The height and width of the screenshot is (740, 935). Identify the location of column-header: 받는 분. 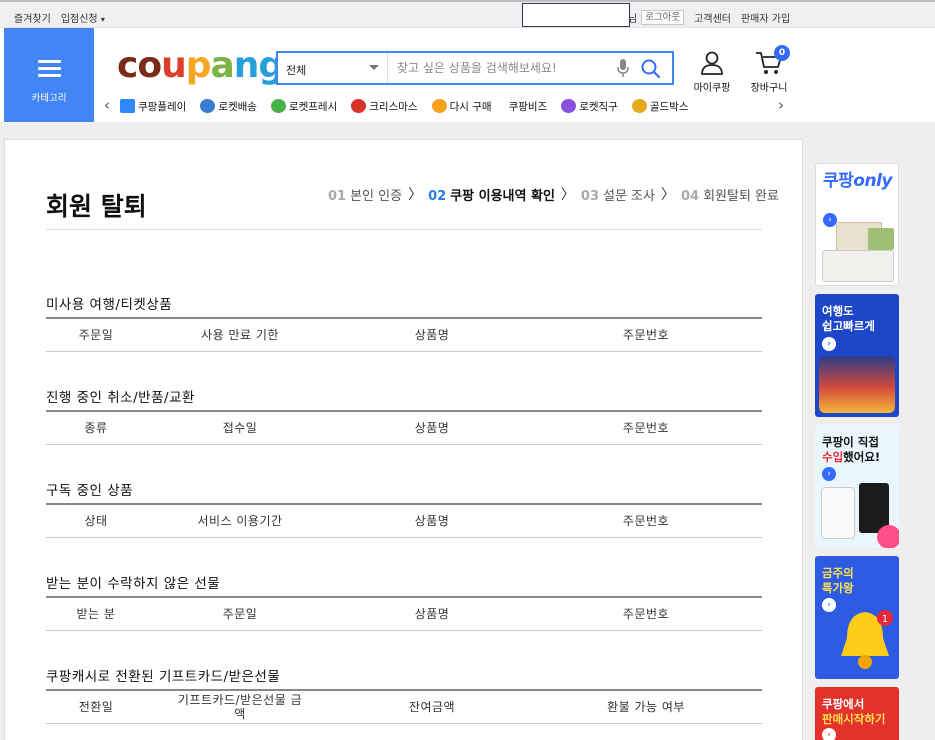
(96, 613).